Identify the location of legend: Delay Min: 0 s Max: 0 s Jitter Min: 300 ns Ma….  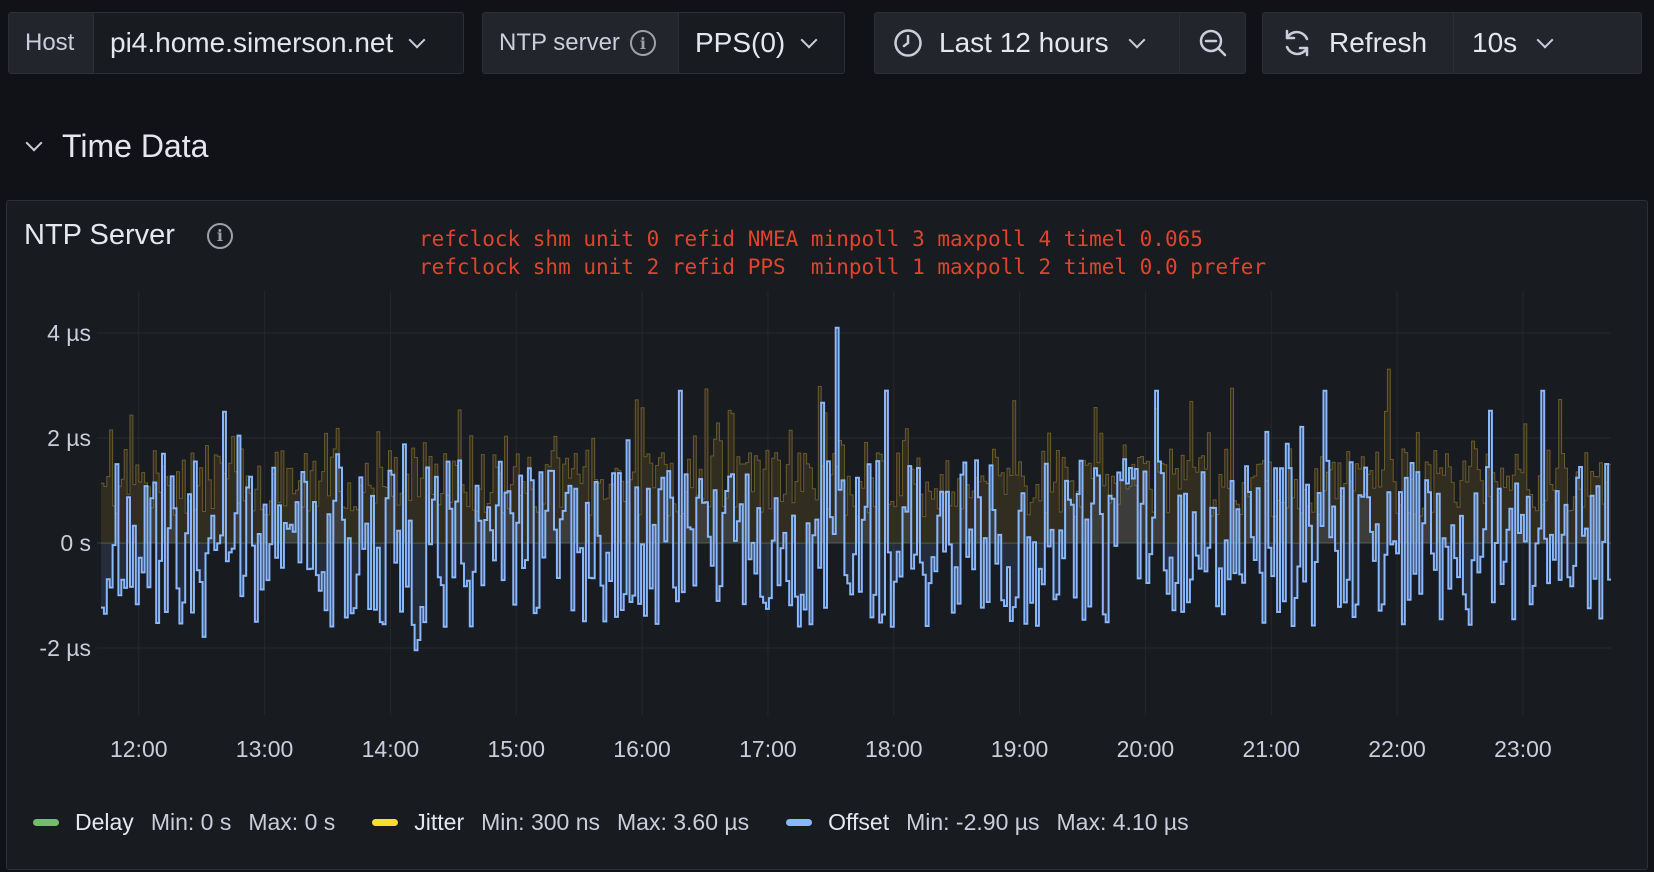
(629, 822).